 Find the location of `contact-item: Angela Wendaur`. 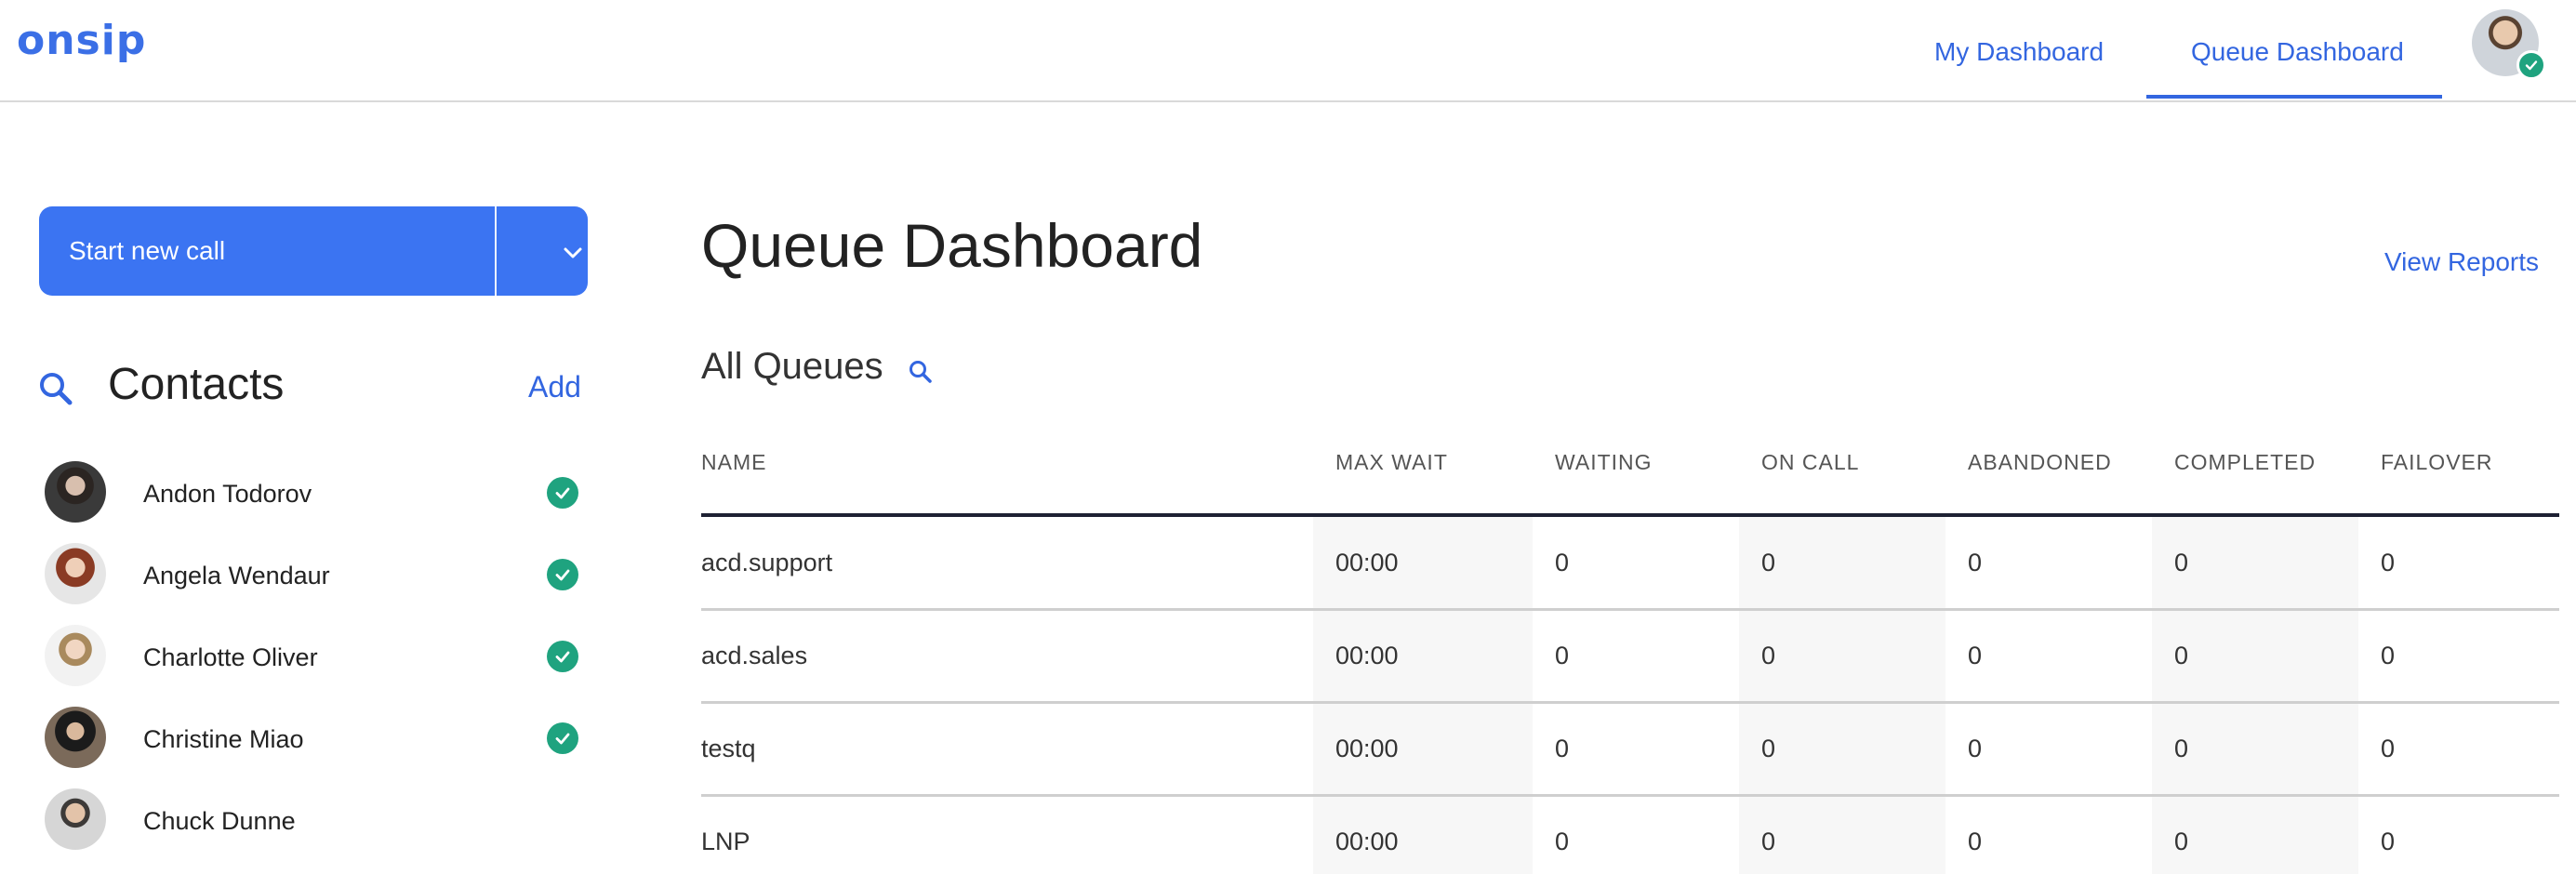

contact-item: Angela Wendaur is located at coordinates (324, 575).